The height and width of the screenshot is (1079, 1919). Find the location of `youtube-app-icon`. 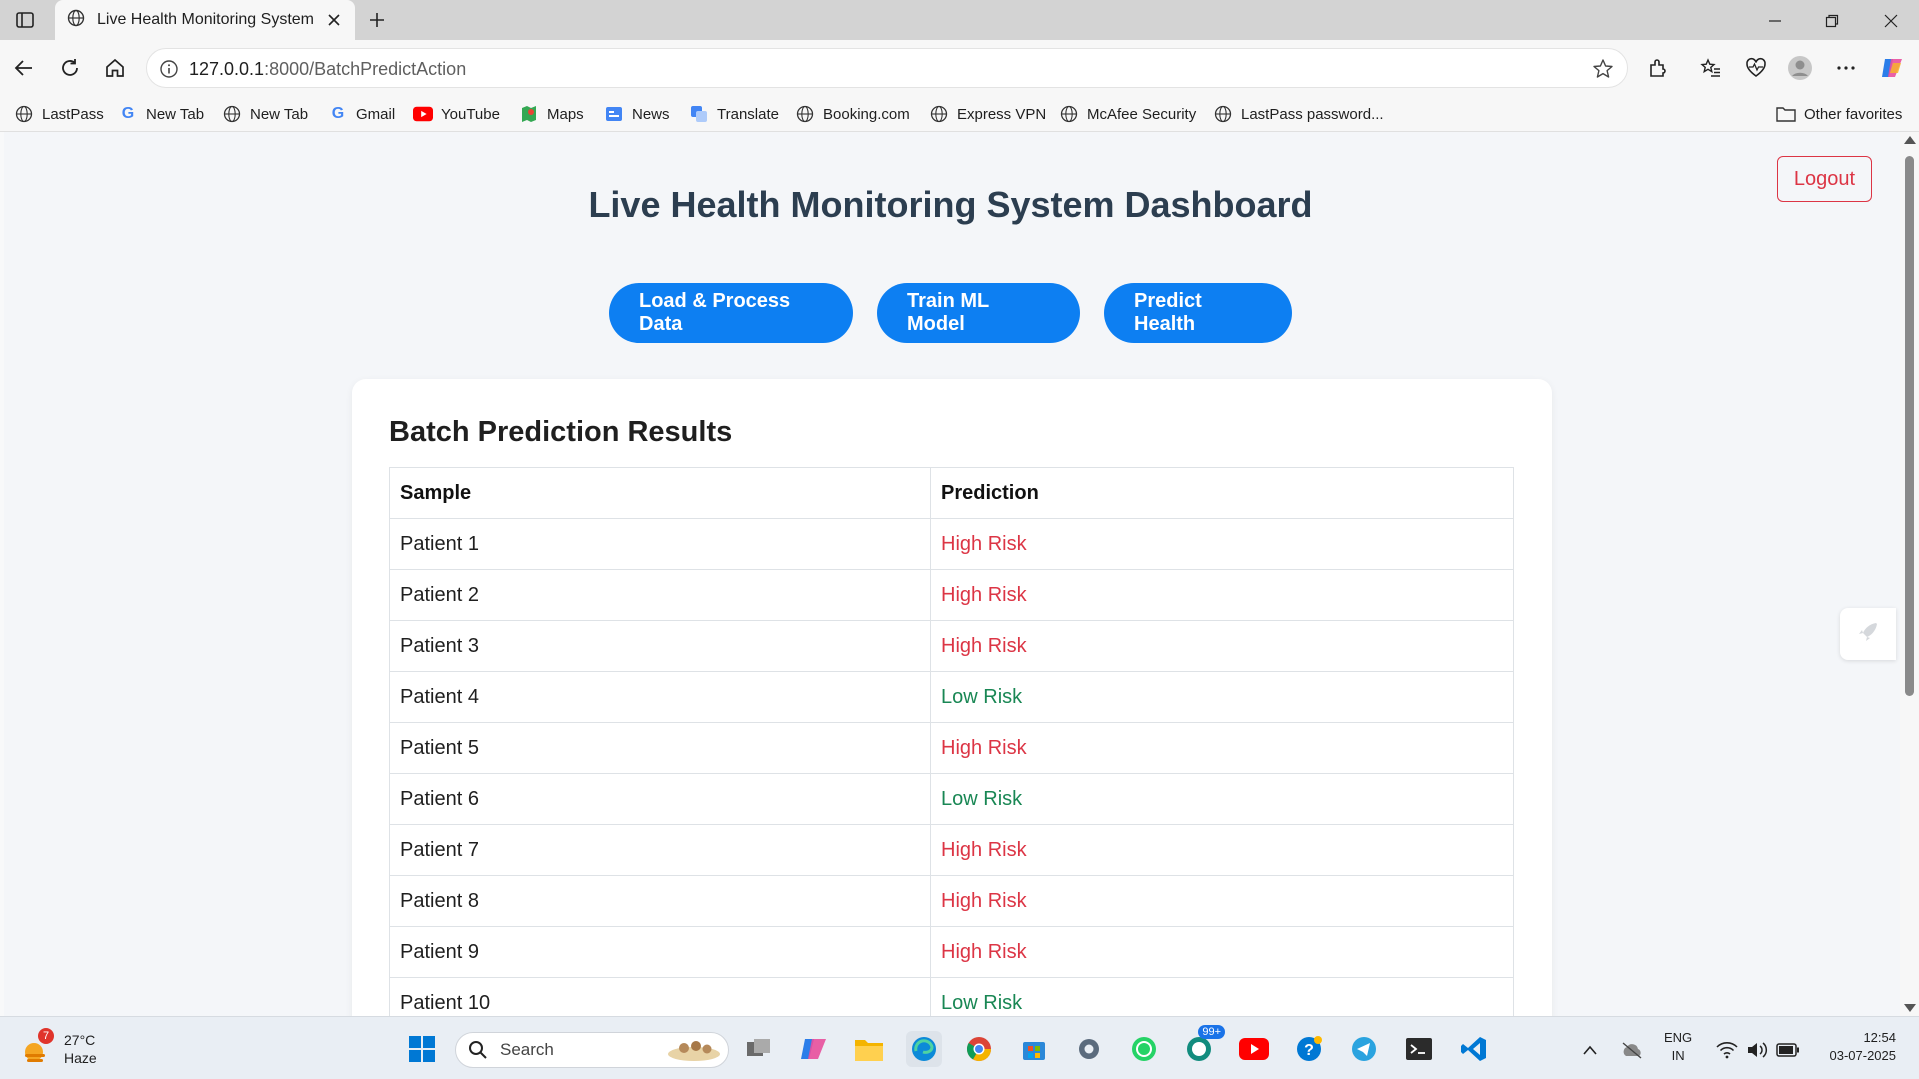

youtube-app-icon is located at coordinates (1254, 1049).